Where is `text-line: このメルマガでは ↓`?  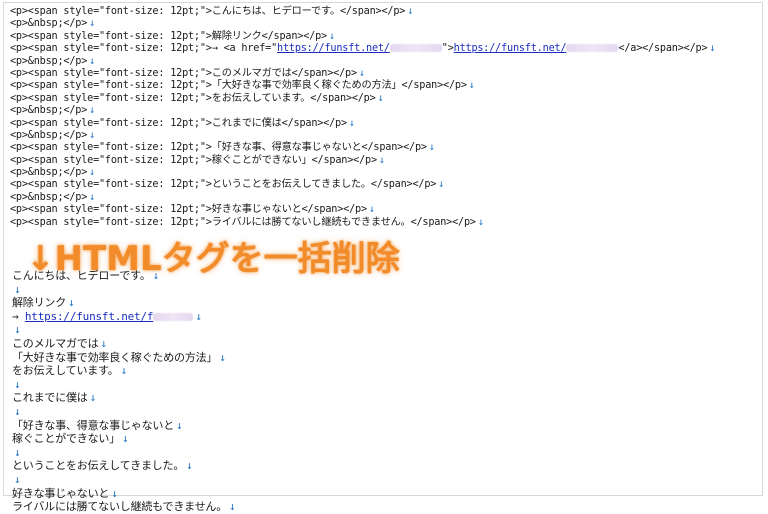
text-line: このメルマガでは ↓ is located at coordinates (123, 344).